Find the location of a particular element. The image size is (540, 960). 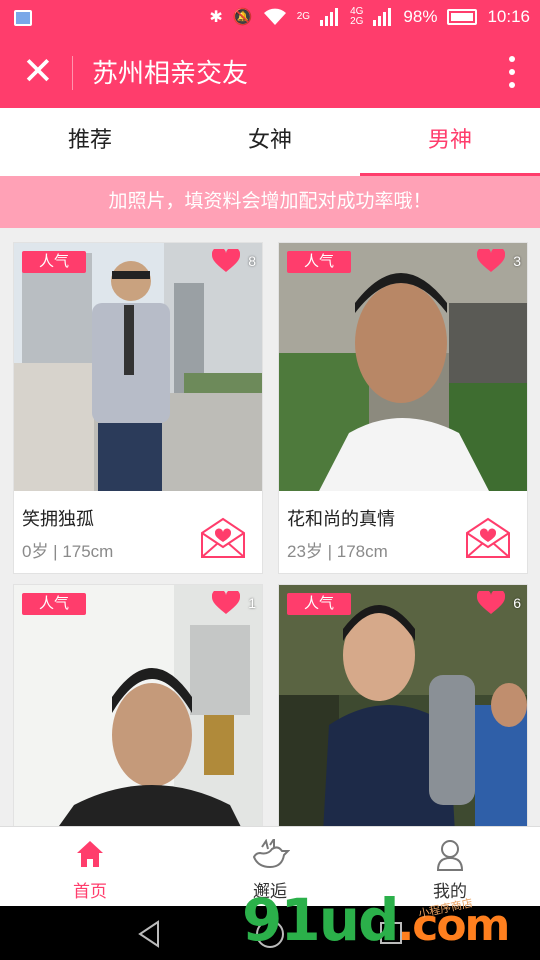

divider is located at coordinates (72, 73).